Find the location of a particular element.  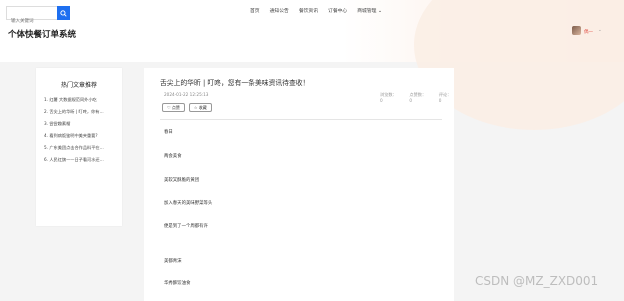

article-paragraph: 春日 is located at coordinates (168, 132).